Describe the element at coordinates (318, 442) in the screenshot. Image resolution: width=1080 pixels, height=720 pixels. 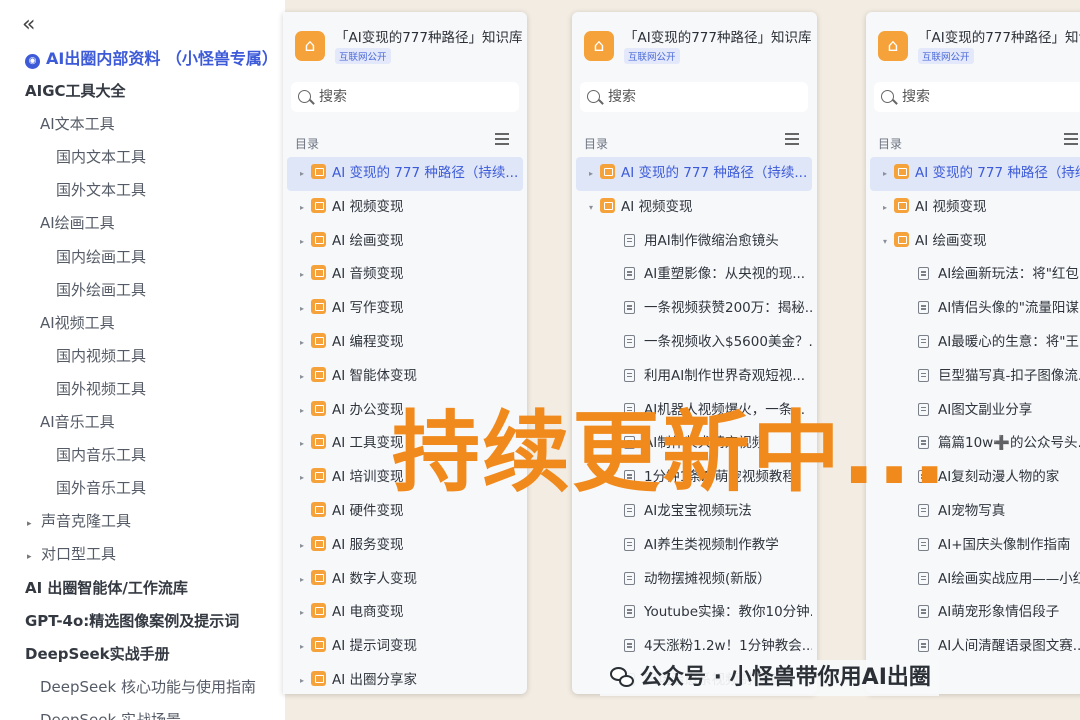
I see `folder-icon` at that location.